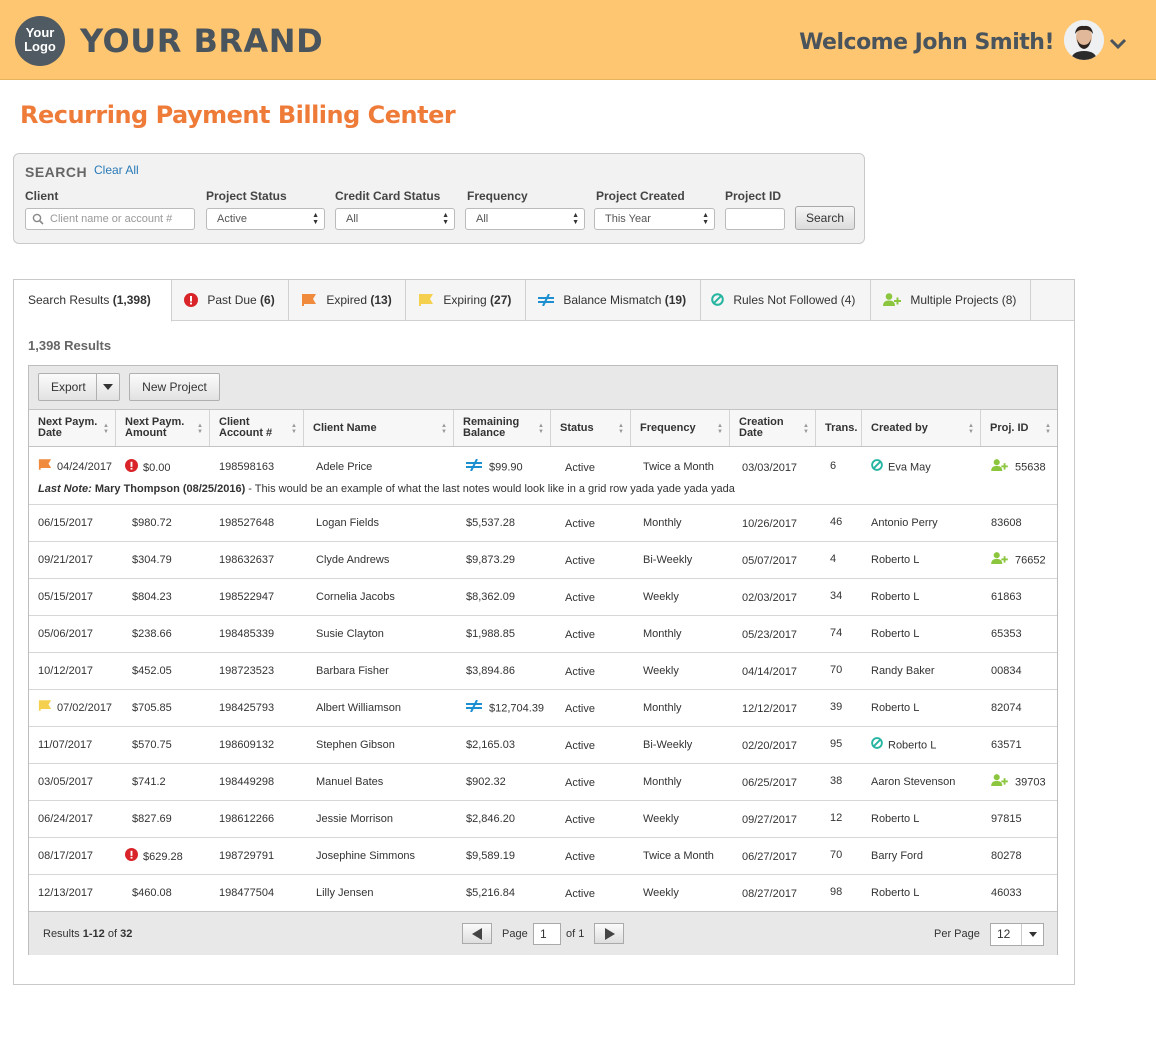  Describe the element at coordinates (352, 560) in the screenshot. I see `client-name: Clyde Andrews` at that location.